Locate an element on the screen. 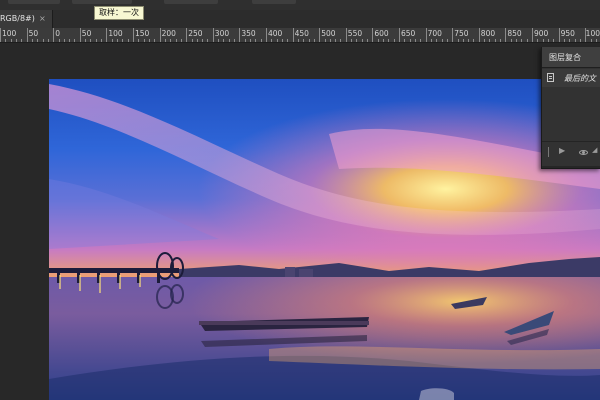 Image resolution: width=600 pixels, height=400 pixels. layer-comp-row: 最后的文 is located at coordinates (571, 78).